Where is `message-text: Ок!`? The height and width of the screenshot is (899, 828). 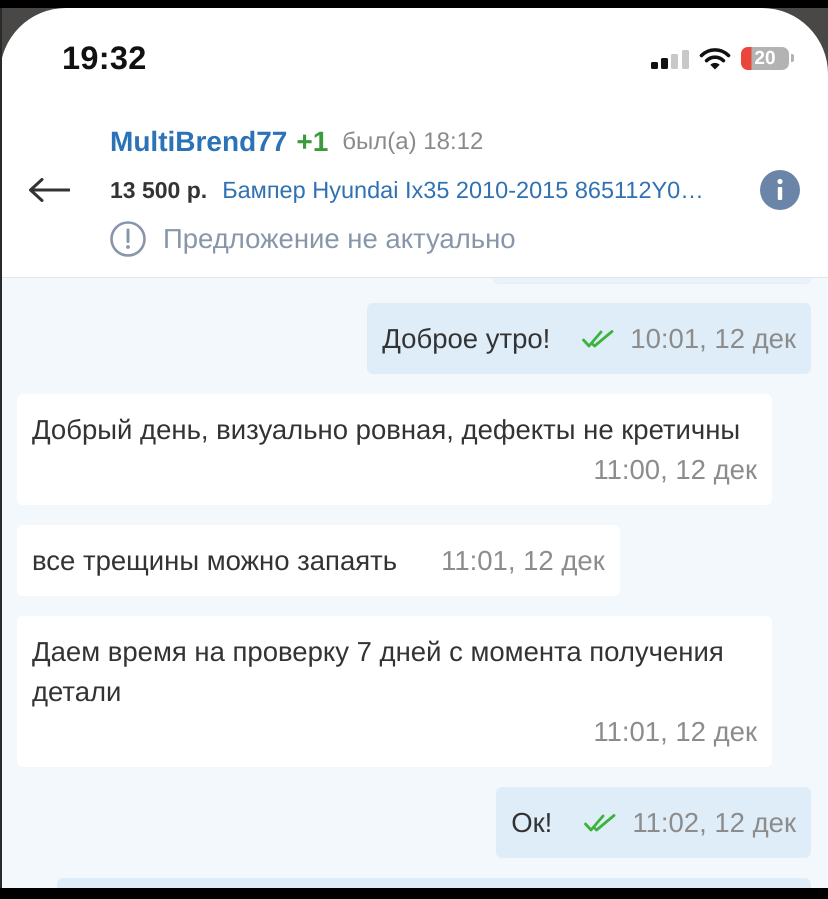 message-text: Ок! is located at coordinates (531, 823).